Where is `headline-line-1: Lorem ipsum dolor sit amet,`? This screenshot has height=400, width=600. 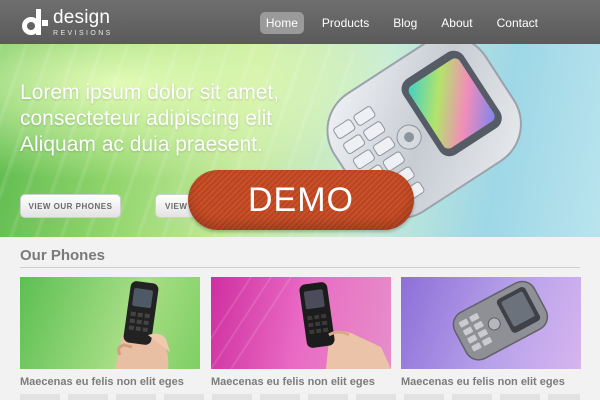
headline-line-1: Lorem ipsum dolor sit amet, is located at coordinates (150, 92).